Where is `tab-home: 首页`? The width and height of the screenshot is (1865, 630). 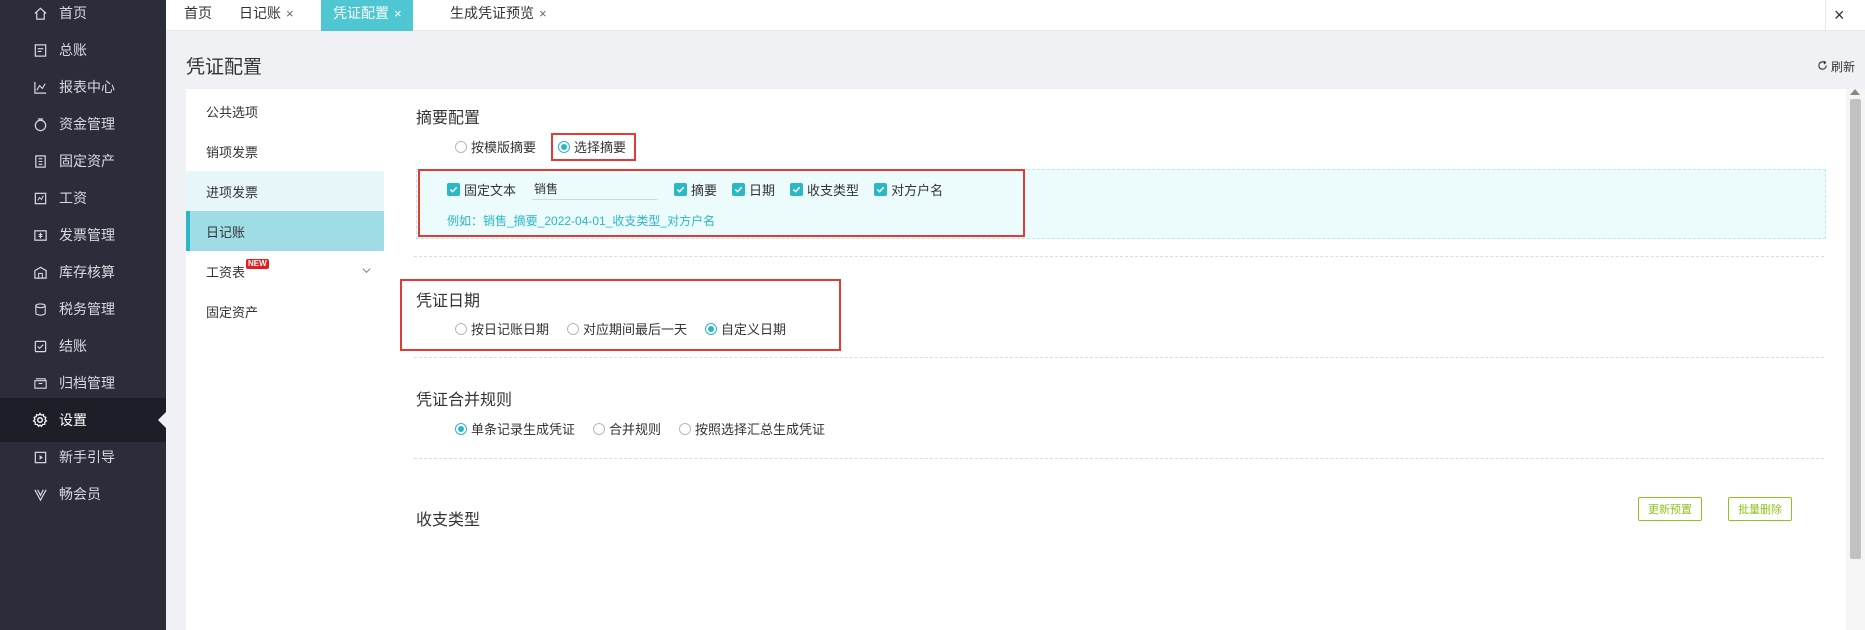
tab-home: 首页 is located at coordinates (198, 15).